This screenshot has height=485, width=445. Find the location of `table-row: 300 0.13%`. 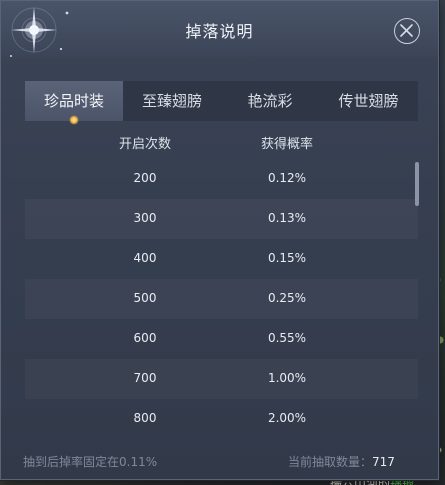

table-row: 300 0.13% is located at coordinates (221, 219).